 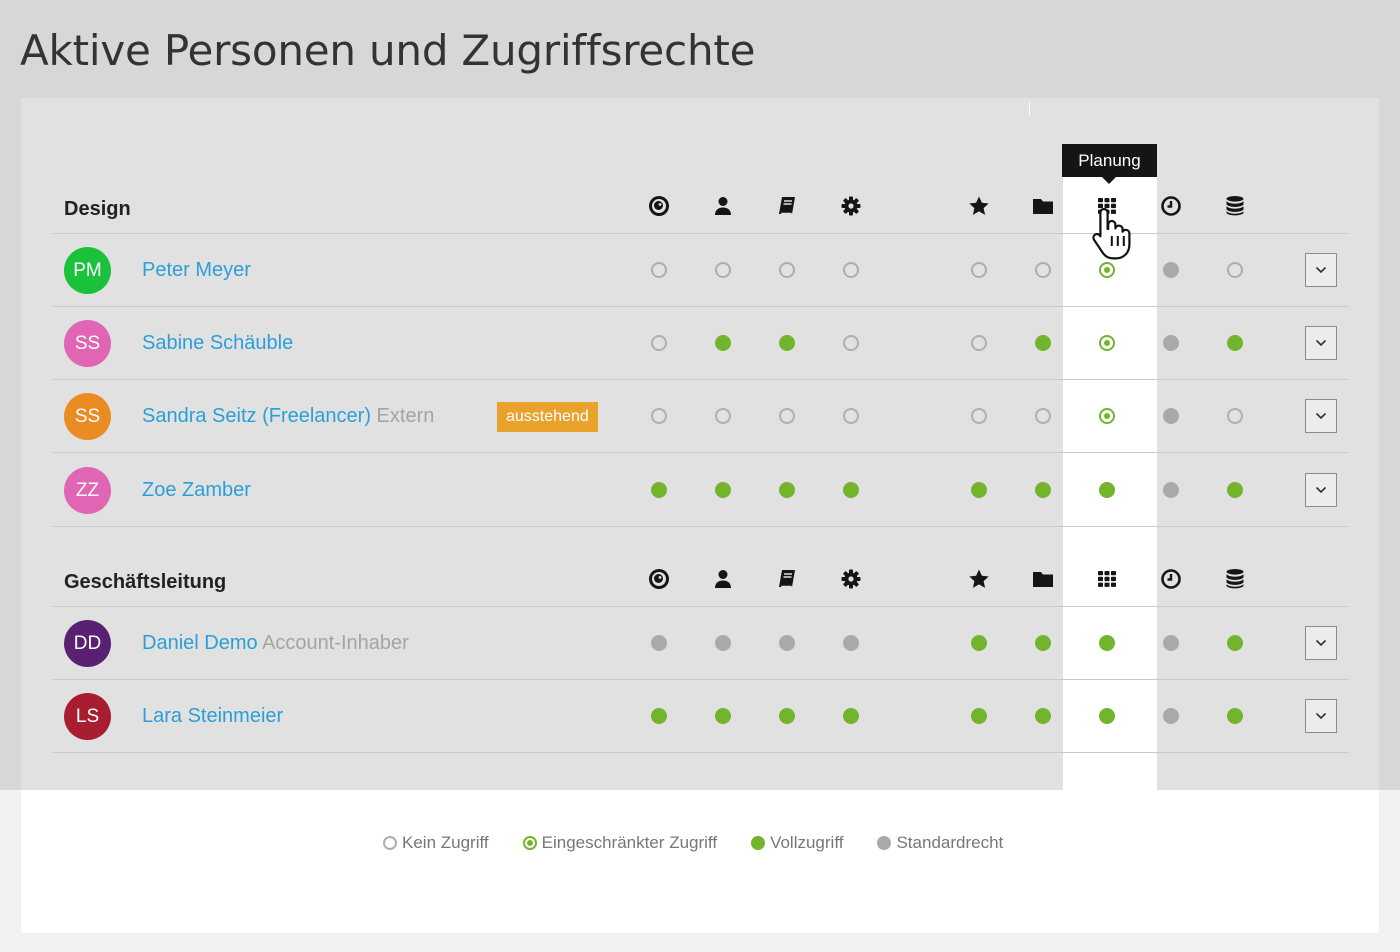 I want to click on person-label: Lara Steinmeier, so click(x=212, y=716).